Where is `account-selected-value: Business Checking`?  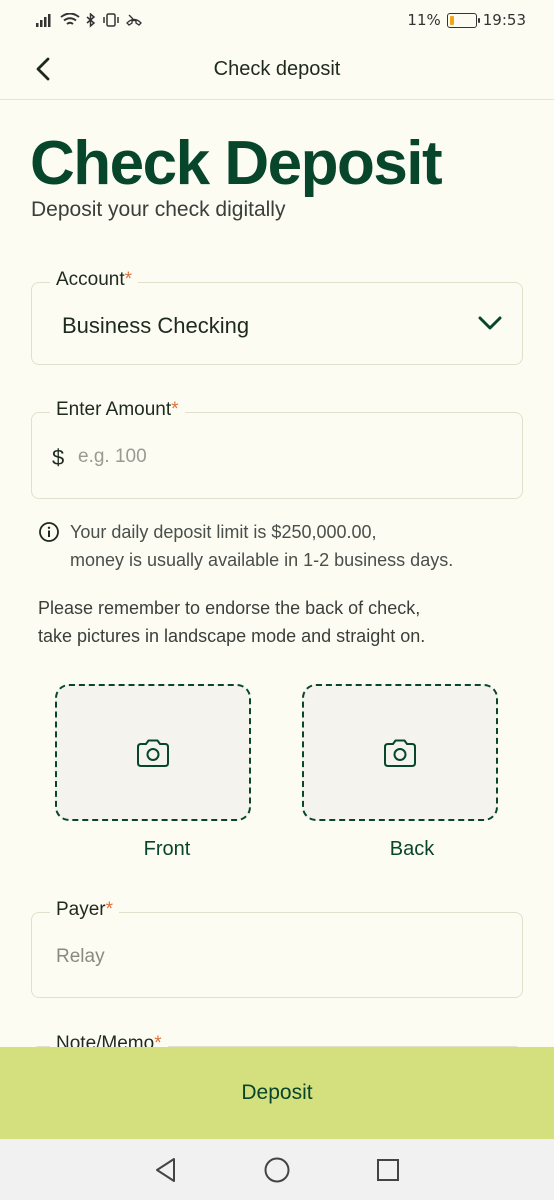 account-selected-value: Business Checking is located at coordinates (156, 325).